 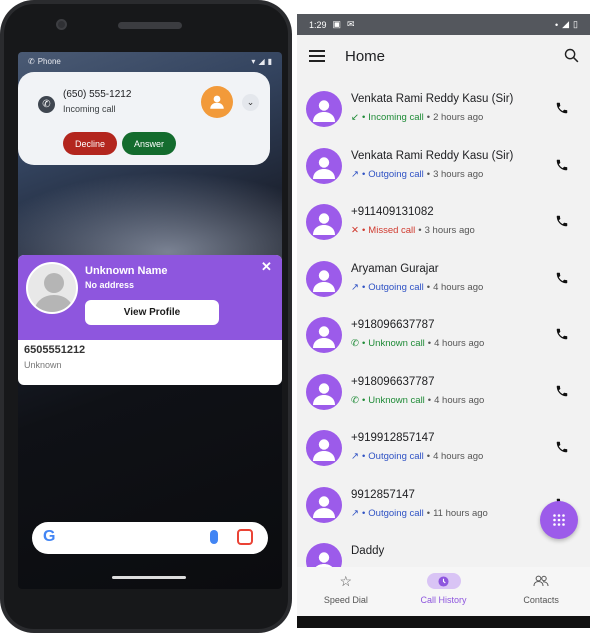 I want to click on wifi-icon: ▾, so click(x=253, y=61).